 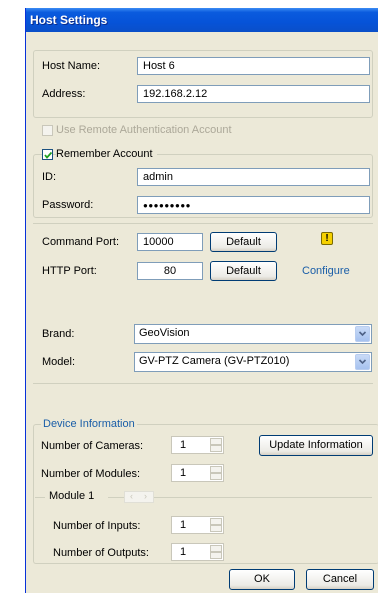 What do you see at coordinates (340, 579) in the screenshot?
I see `cancel-button: Cancel` at bounding box center [340, 579].